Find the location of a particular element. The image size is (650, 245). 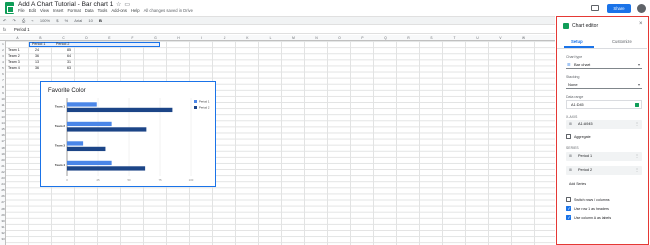

font-select: Arial is located at coordinates (78, 20).